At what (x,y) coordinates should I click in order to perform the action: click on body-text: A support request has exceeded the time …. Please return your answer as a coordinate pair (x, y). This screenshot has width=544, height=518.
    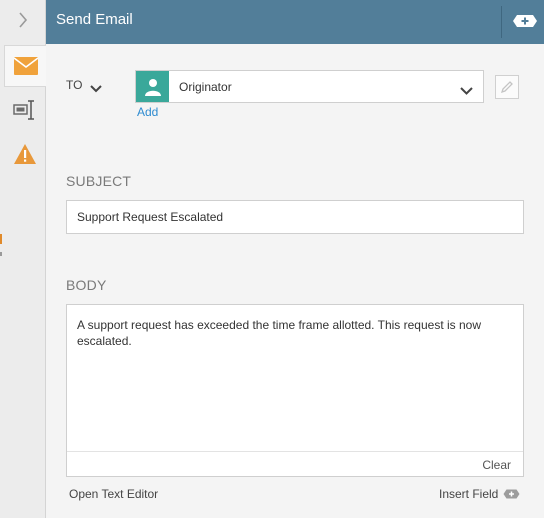
    Looking at the image, I should click on (292, 333).